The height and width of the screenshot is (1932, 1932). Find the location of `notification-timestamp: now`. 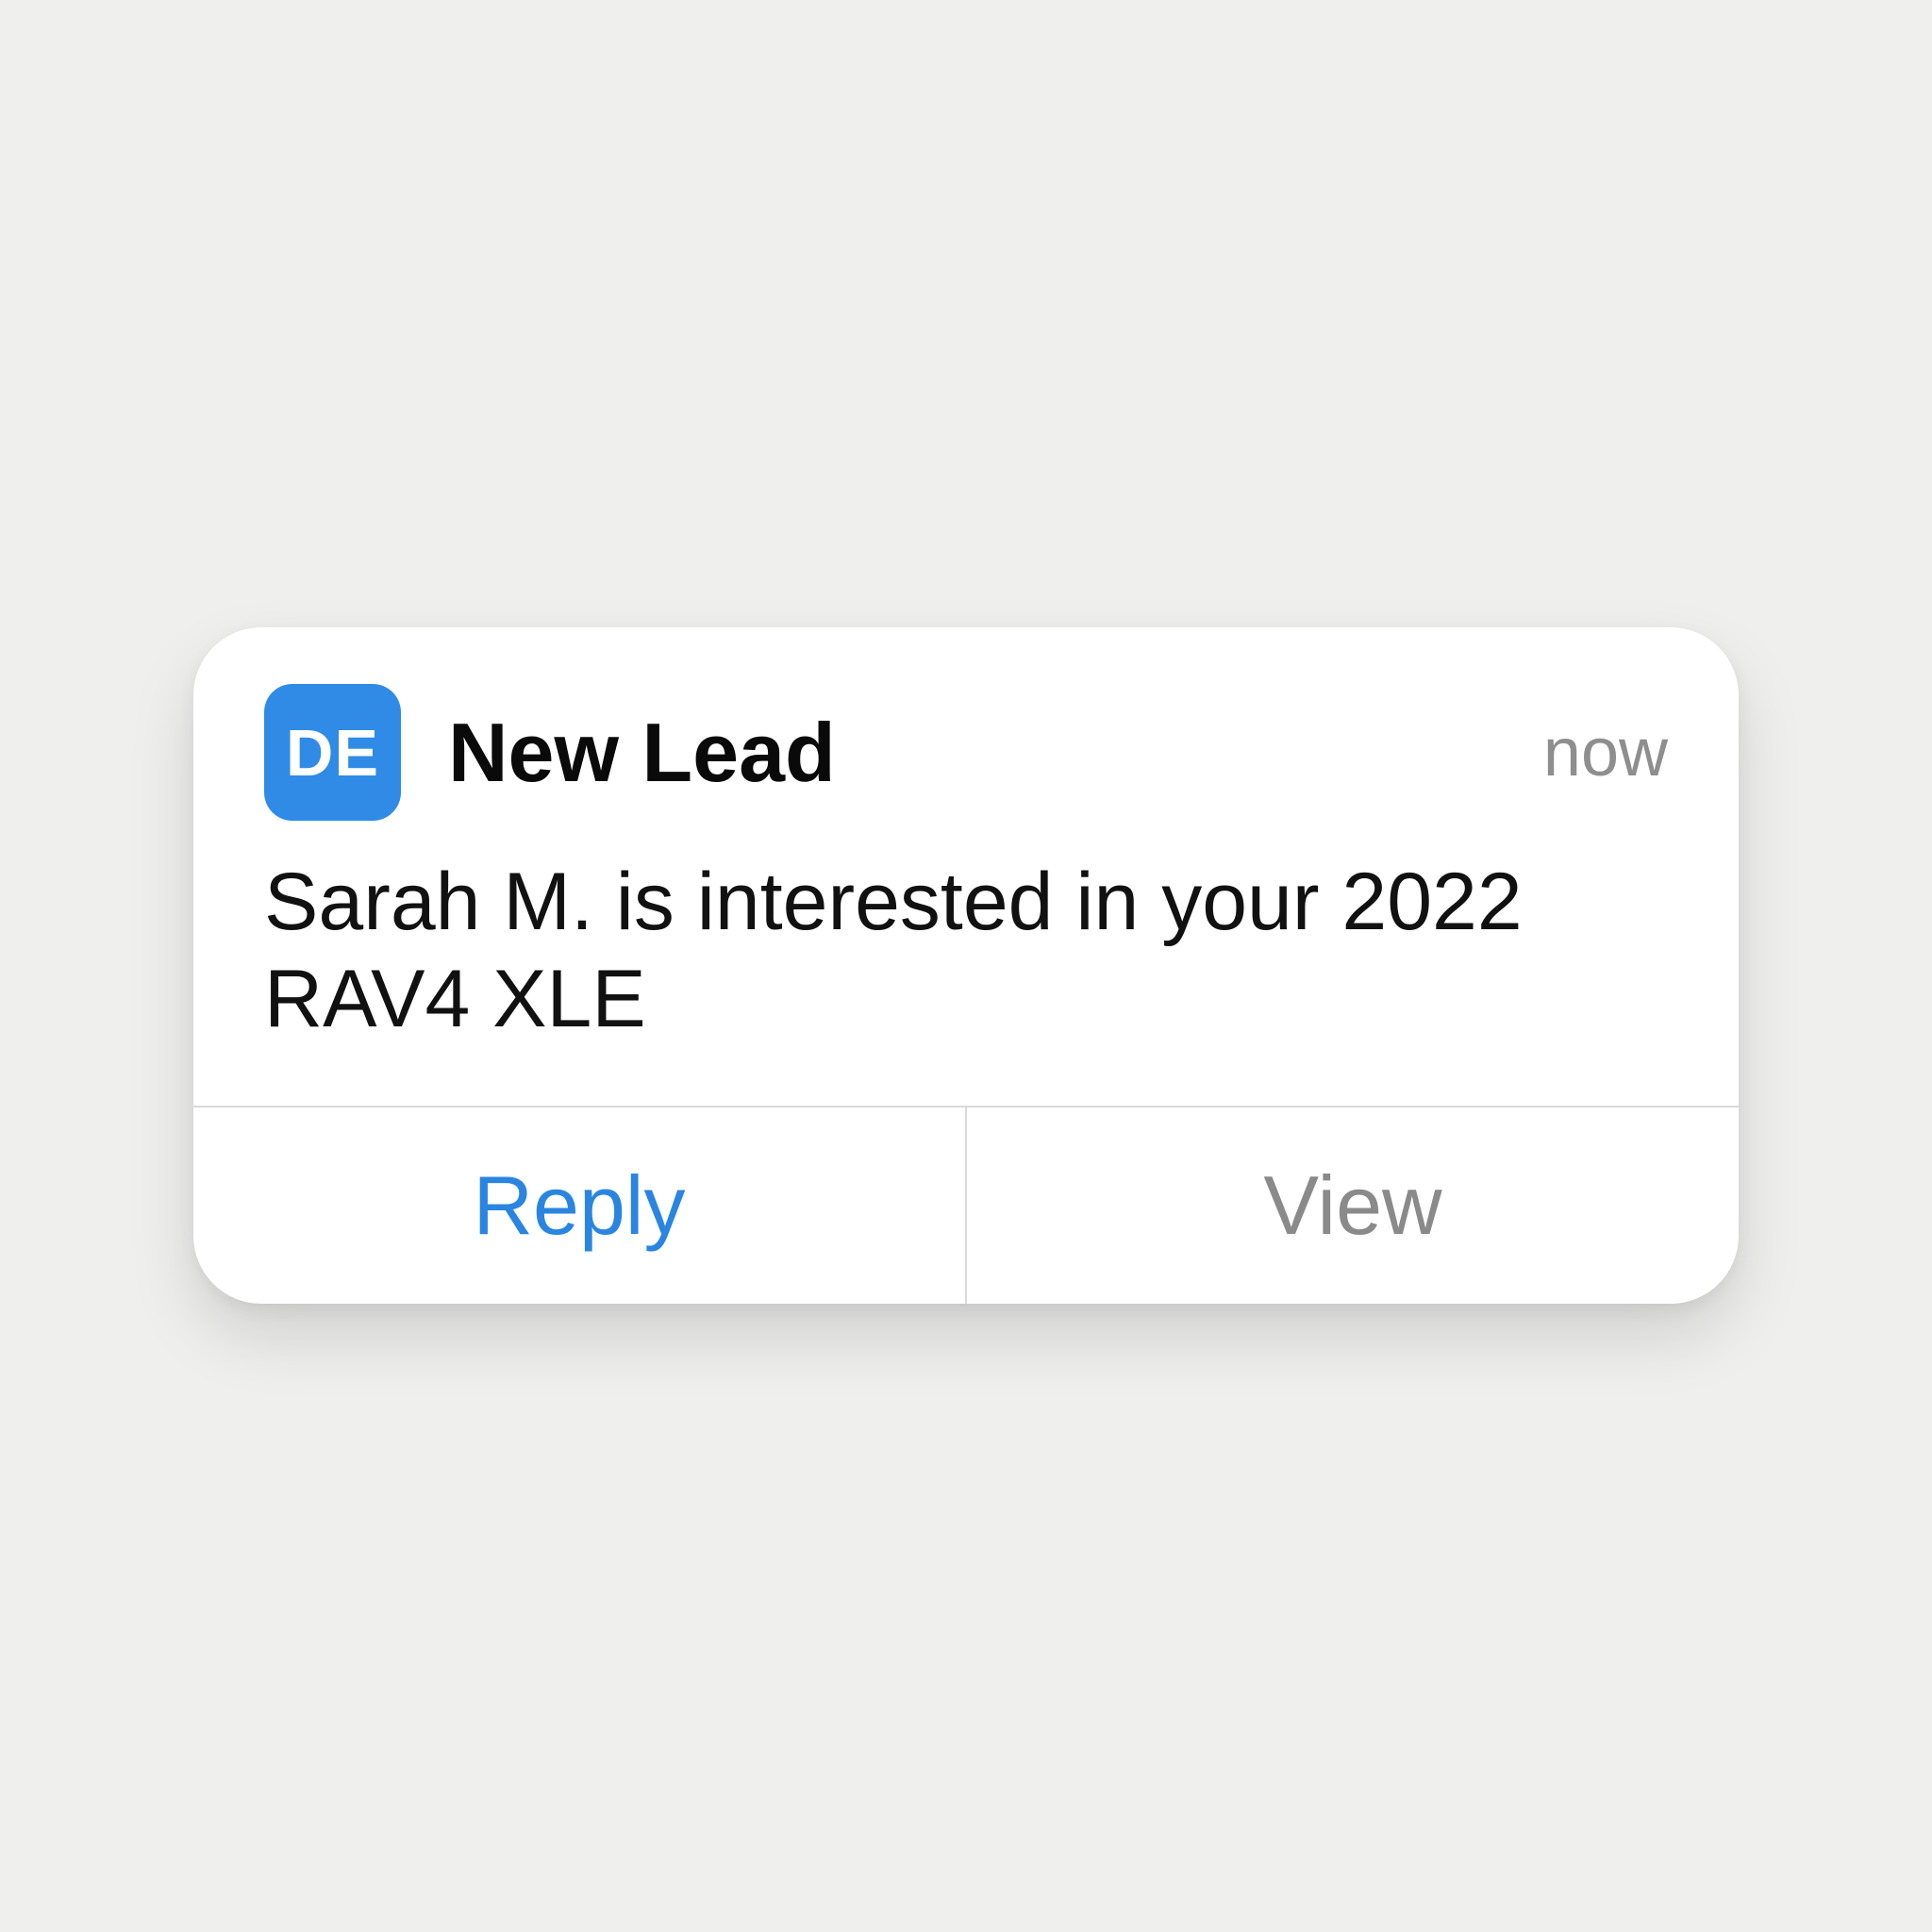

notification-timestamp: now is located at coordinates (1605, 752).